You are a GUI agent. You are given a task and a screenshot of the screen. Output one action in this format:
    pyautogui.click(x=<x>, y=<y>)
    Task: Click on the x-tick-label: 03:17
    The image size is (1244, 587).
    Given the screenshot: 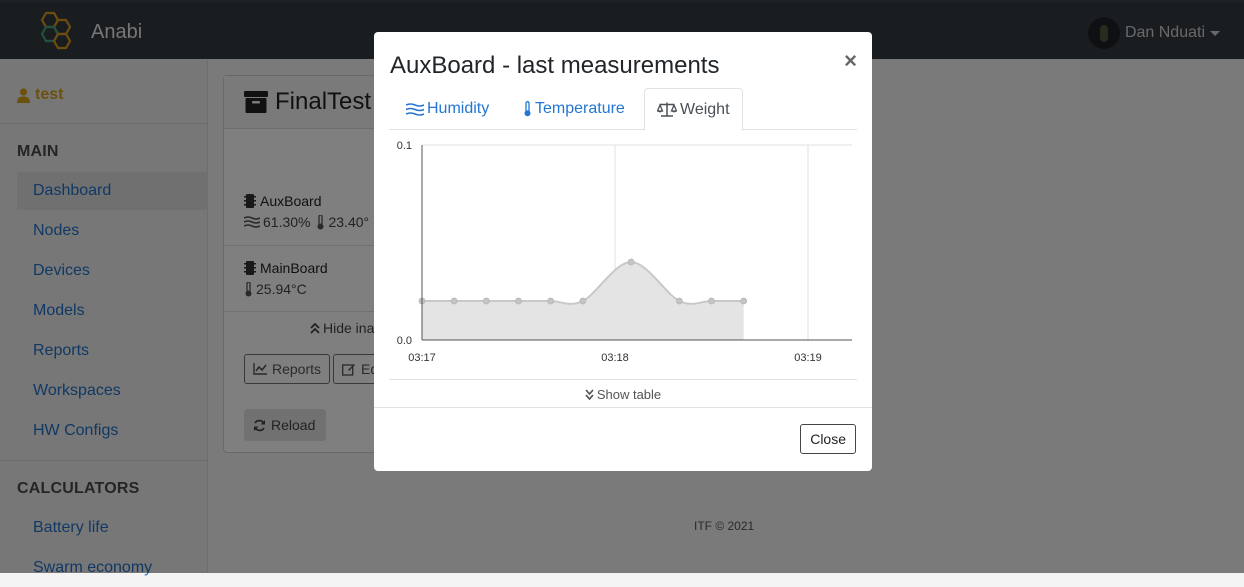 What is the action you would take?
    pyautogui.click(x=422, y=358)
    